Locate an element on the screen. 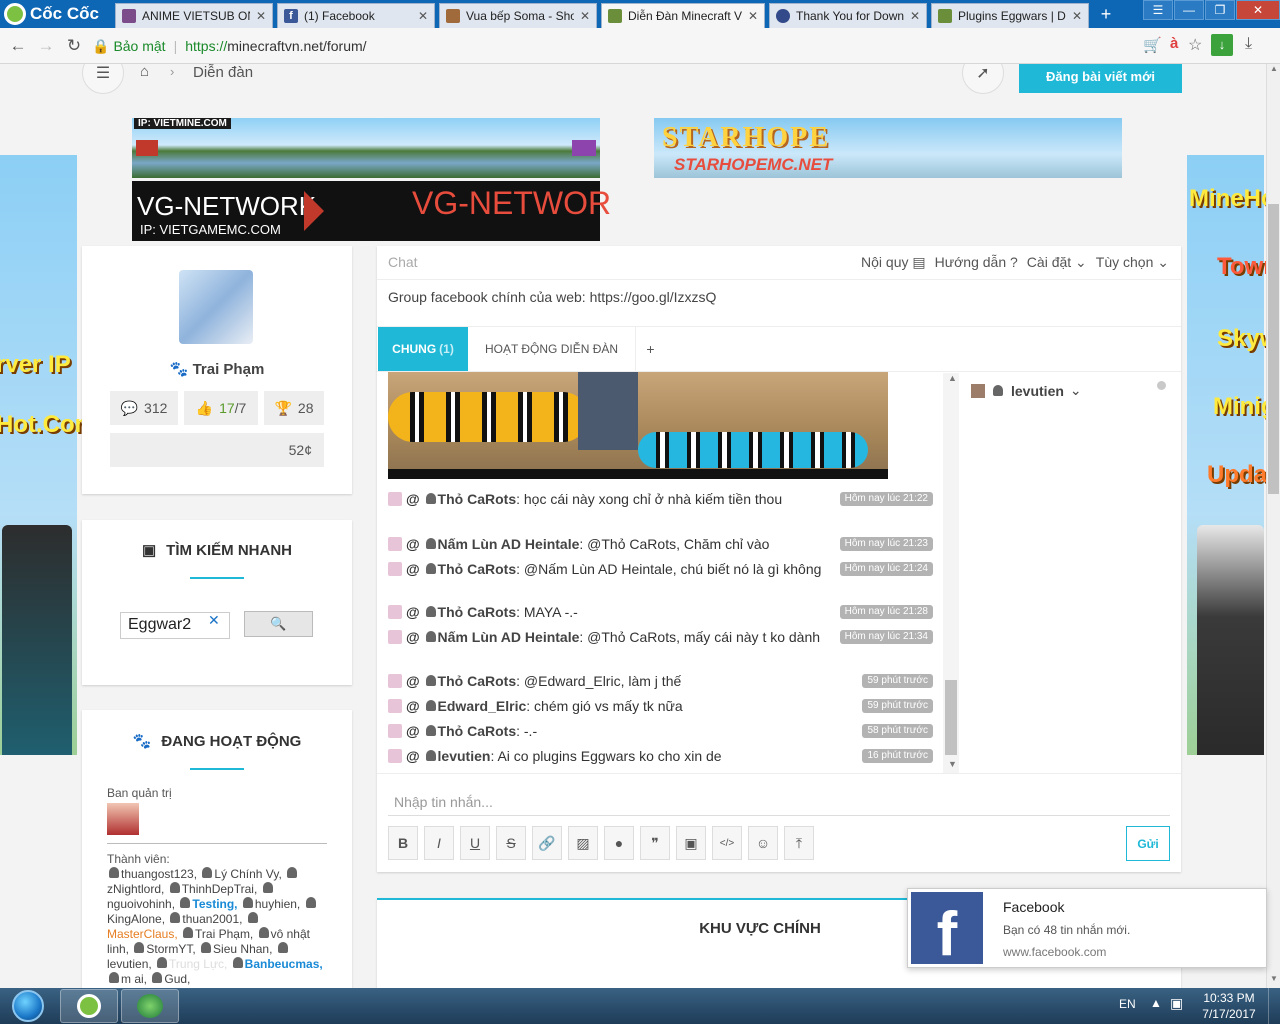 The height and width of the screenshot is (1024, 1280). member-link: Testing, is located at coordinates (209, 904).